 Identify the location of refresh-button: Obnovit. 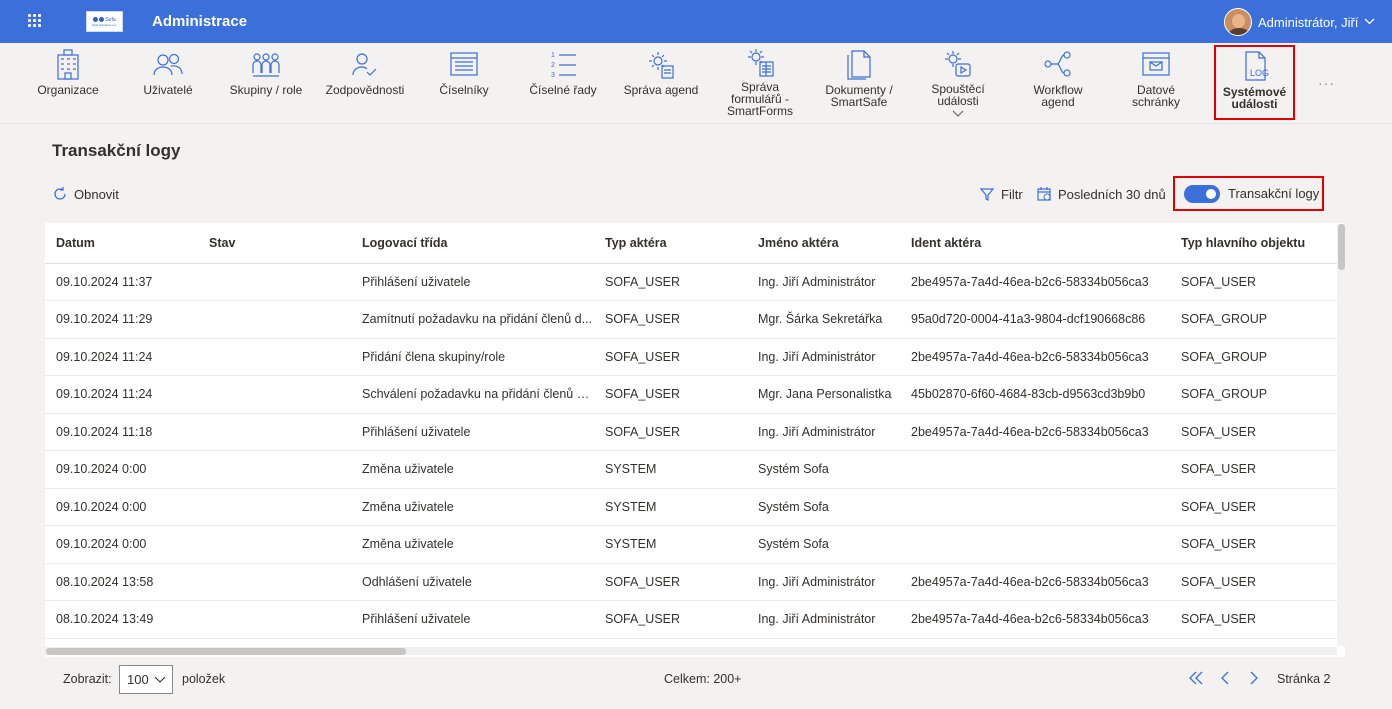
(85, 194).